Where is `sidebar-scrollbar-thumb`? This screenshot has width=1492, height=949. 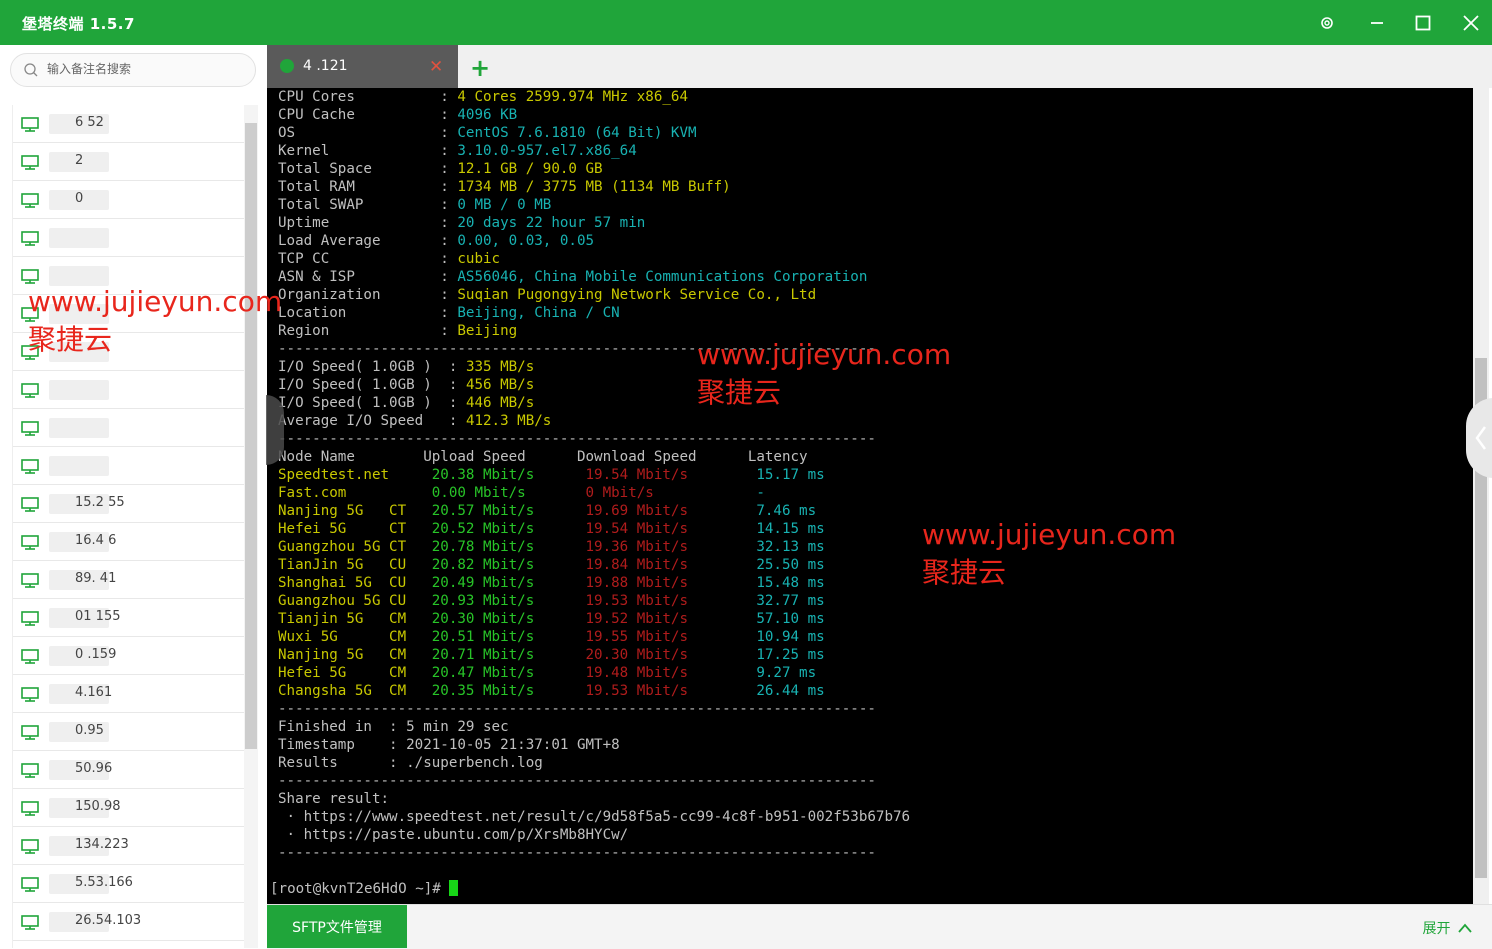 sidebar-scrollbar-thumb is located at coordinates (251, 436).